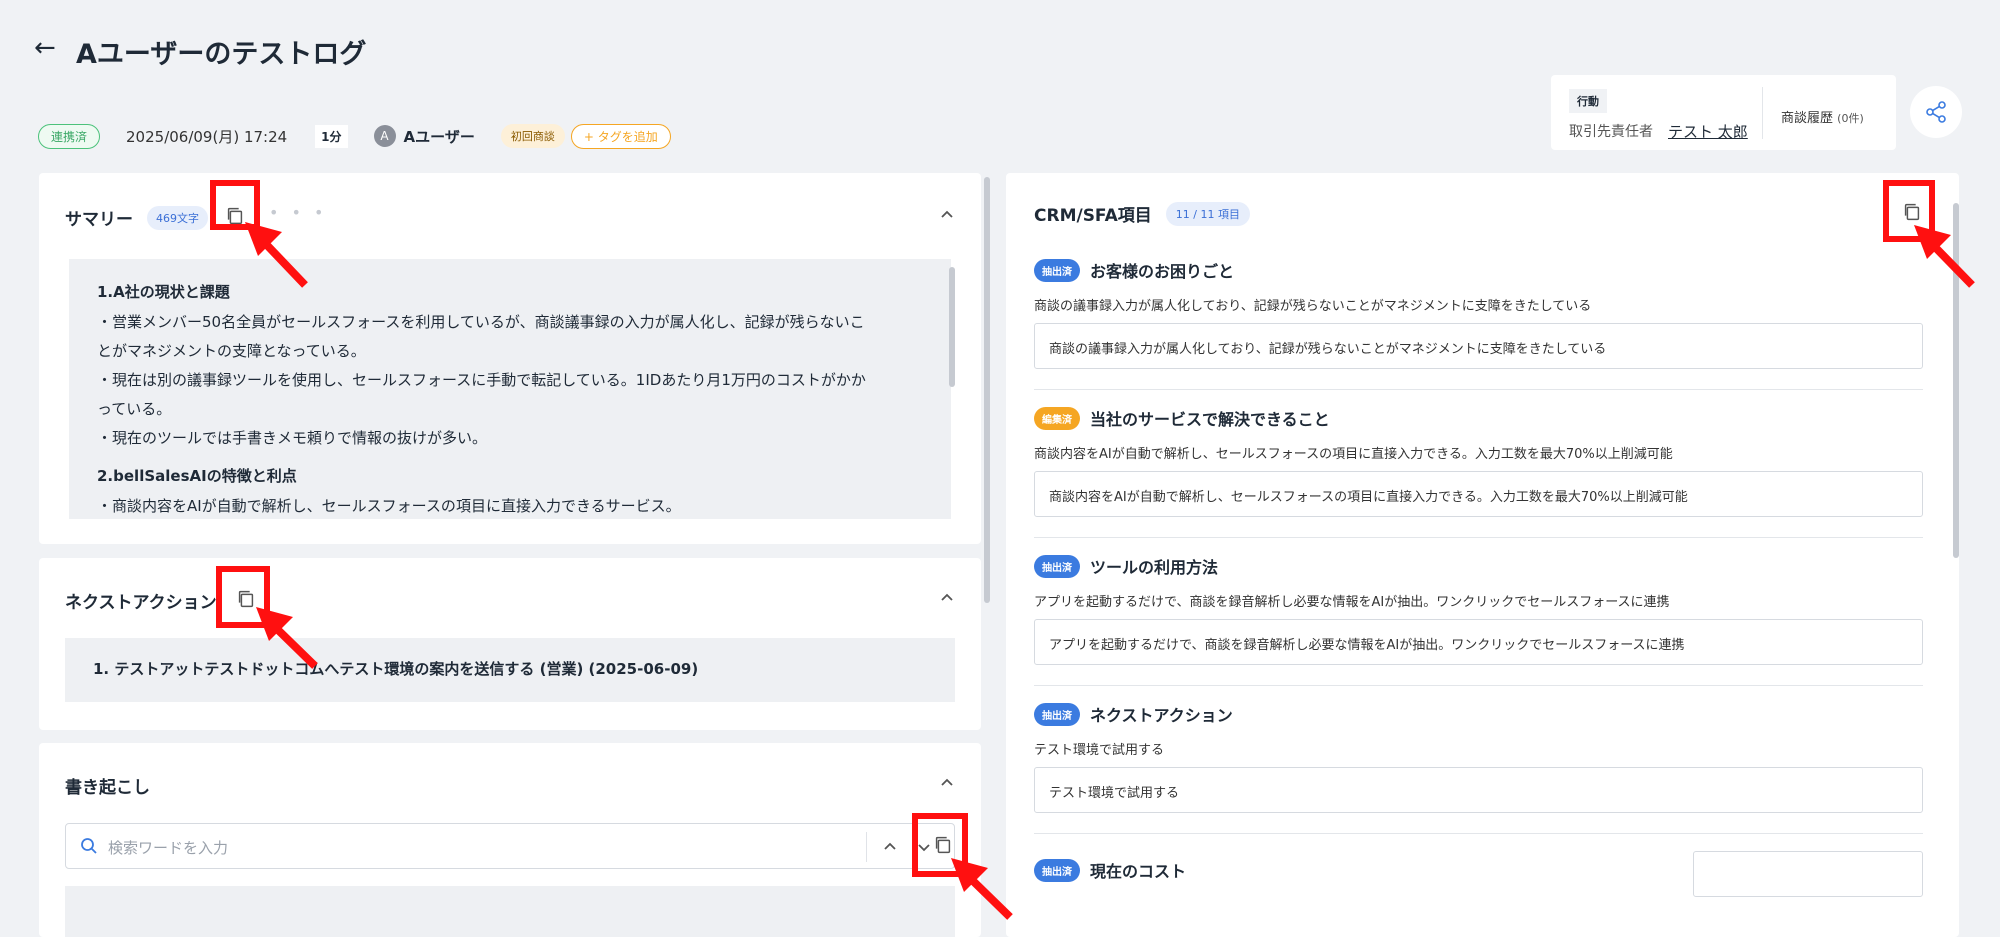 Image resolution: width=2000 pixels, height=937 pixels. I want to click on crm-item-field: テスト環境で試用する, so click(1478, 790).